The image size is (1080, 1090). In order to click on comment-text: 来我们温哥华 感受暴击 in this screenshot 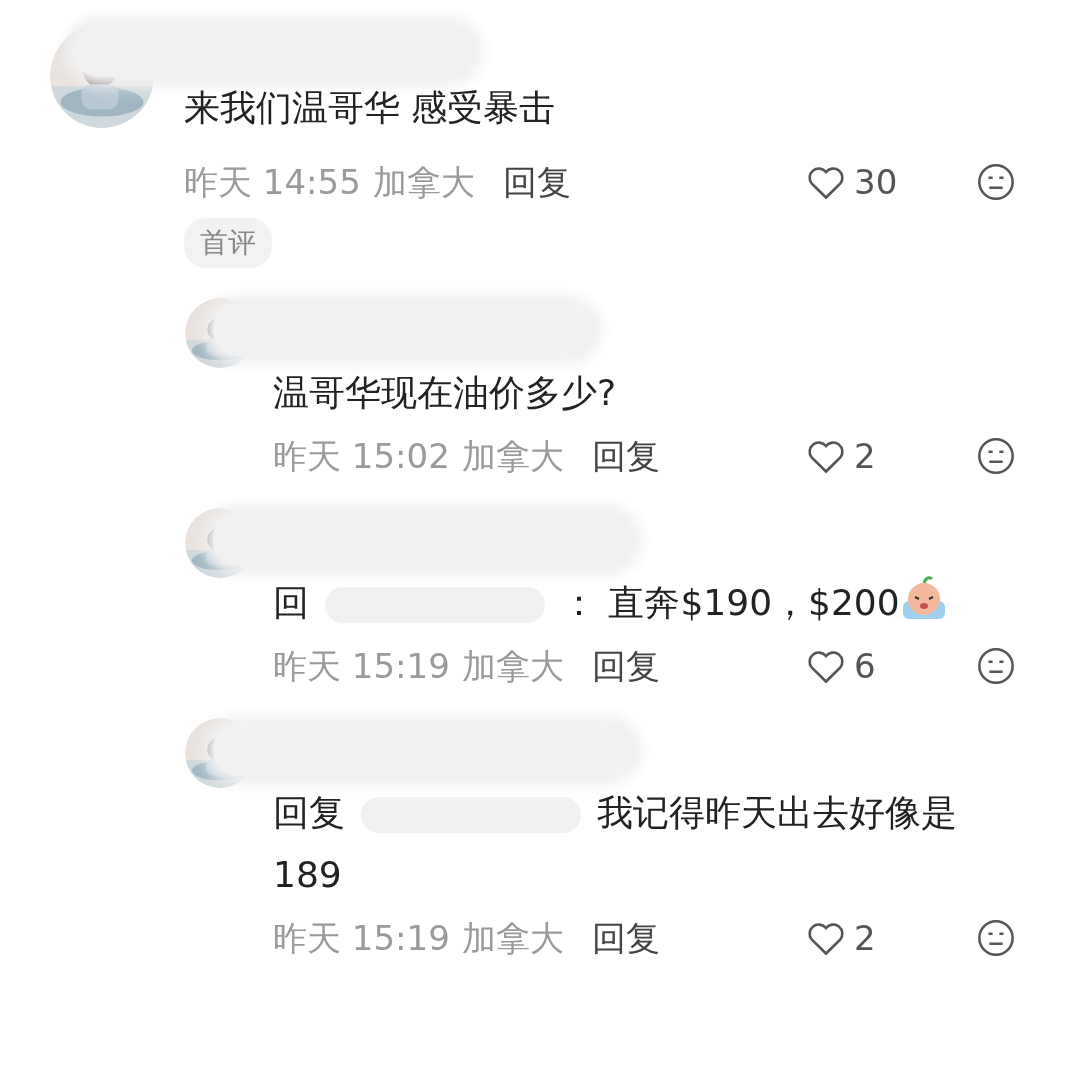, I will do `click(370, 108)`.